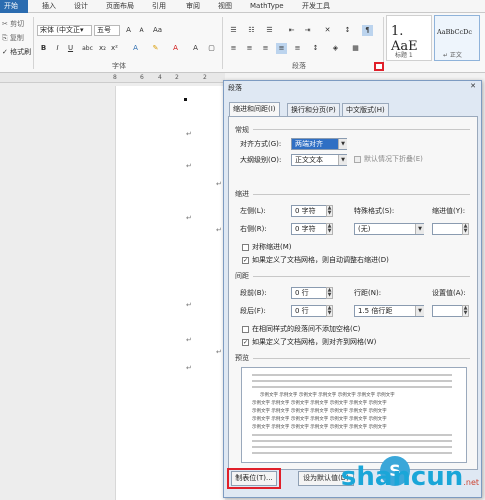 The image size is (485, 500). I want to click on snap-to-grid-checkbox: ✓, so click(245, 342).